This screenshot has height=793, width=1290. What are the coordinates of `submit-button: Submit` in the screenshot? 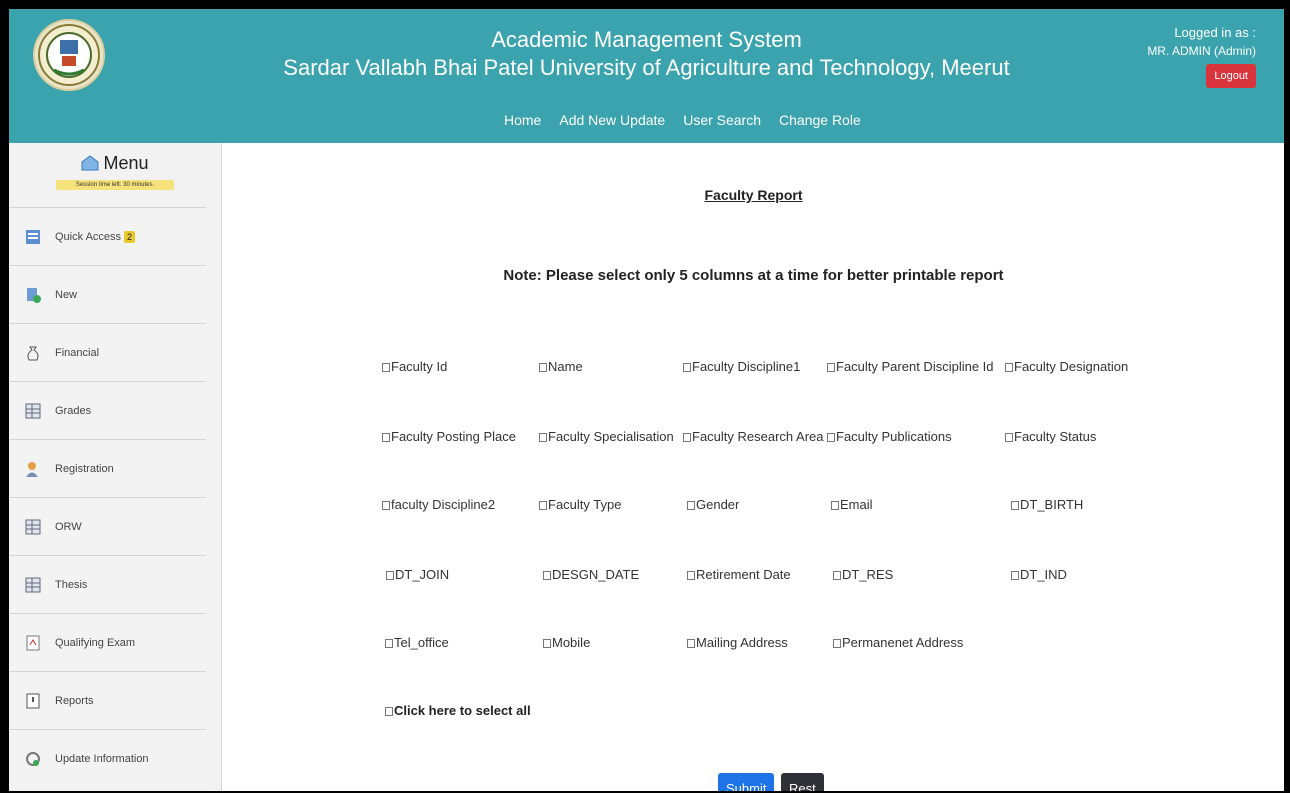 It's located at (746, 782).